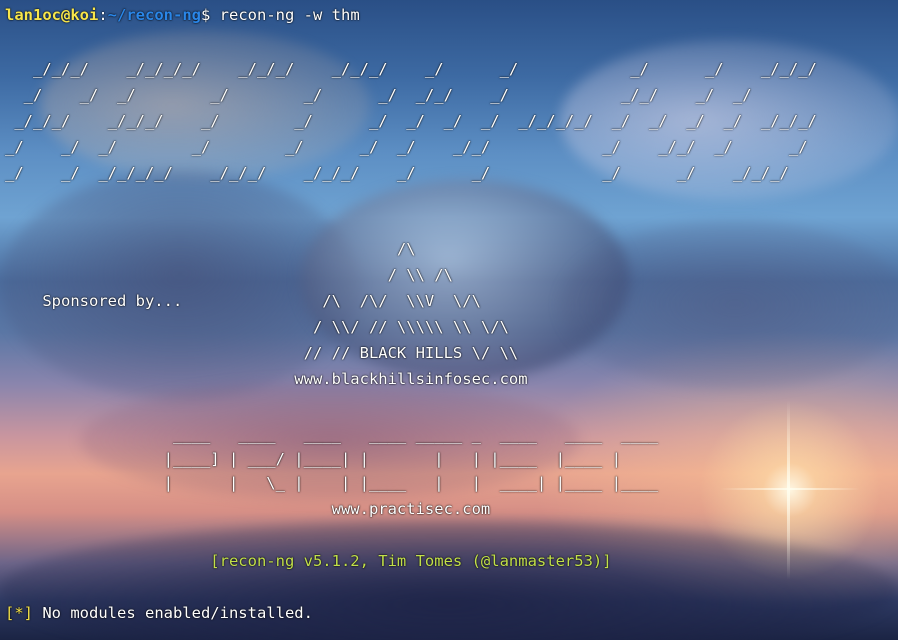  I want to click on status-line: [*] No modules enabled/installed., so click(159, 613).